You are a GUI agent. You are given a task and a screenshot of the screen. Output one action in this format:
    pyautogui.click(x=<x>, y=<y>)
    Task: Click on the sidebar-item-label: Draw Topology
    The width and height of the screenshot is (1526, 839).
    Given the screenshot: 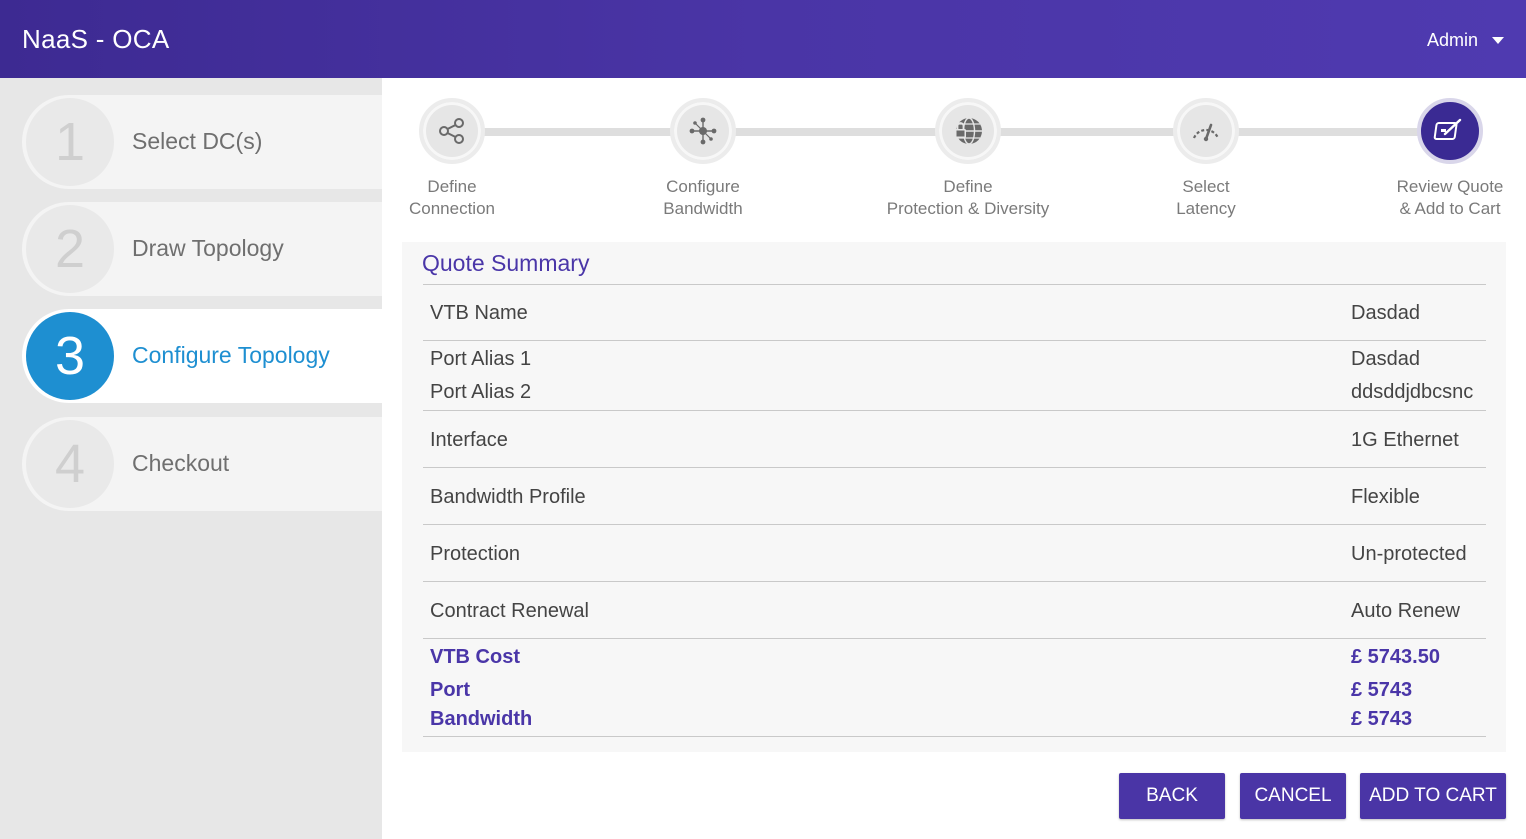 What is the action you would take?
    pyautogui.click(x=208, y=248)
    